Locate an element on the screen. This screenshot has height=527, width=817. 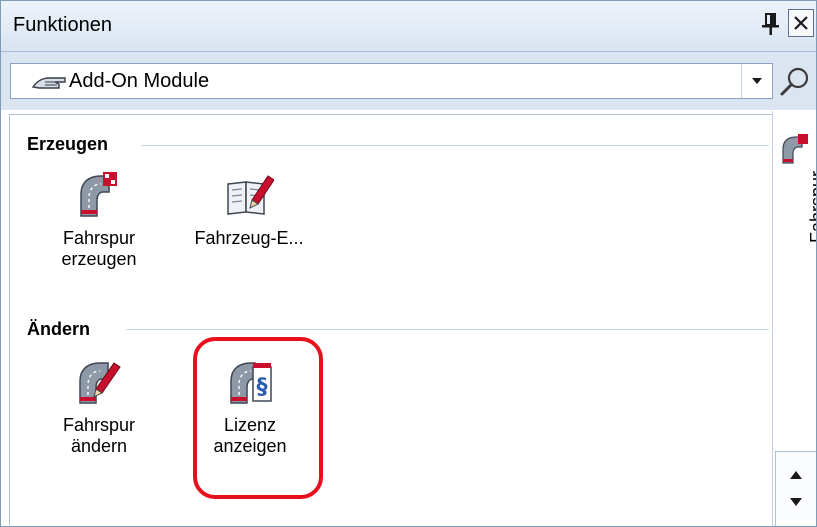
group-title-erzeugen: Erzeugen is located at coordinates (68, 144).